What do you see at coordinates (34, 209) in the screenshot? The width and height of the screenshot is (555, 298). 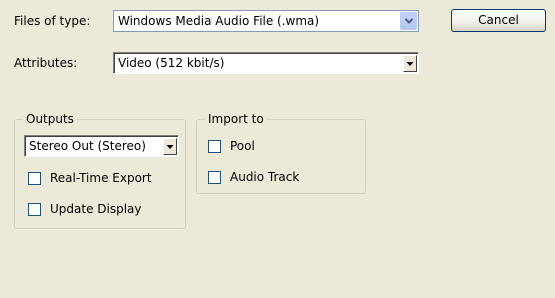 I see `update-display-checkbox` at bounding box center [34, 209].